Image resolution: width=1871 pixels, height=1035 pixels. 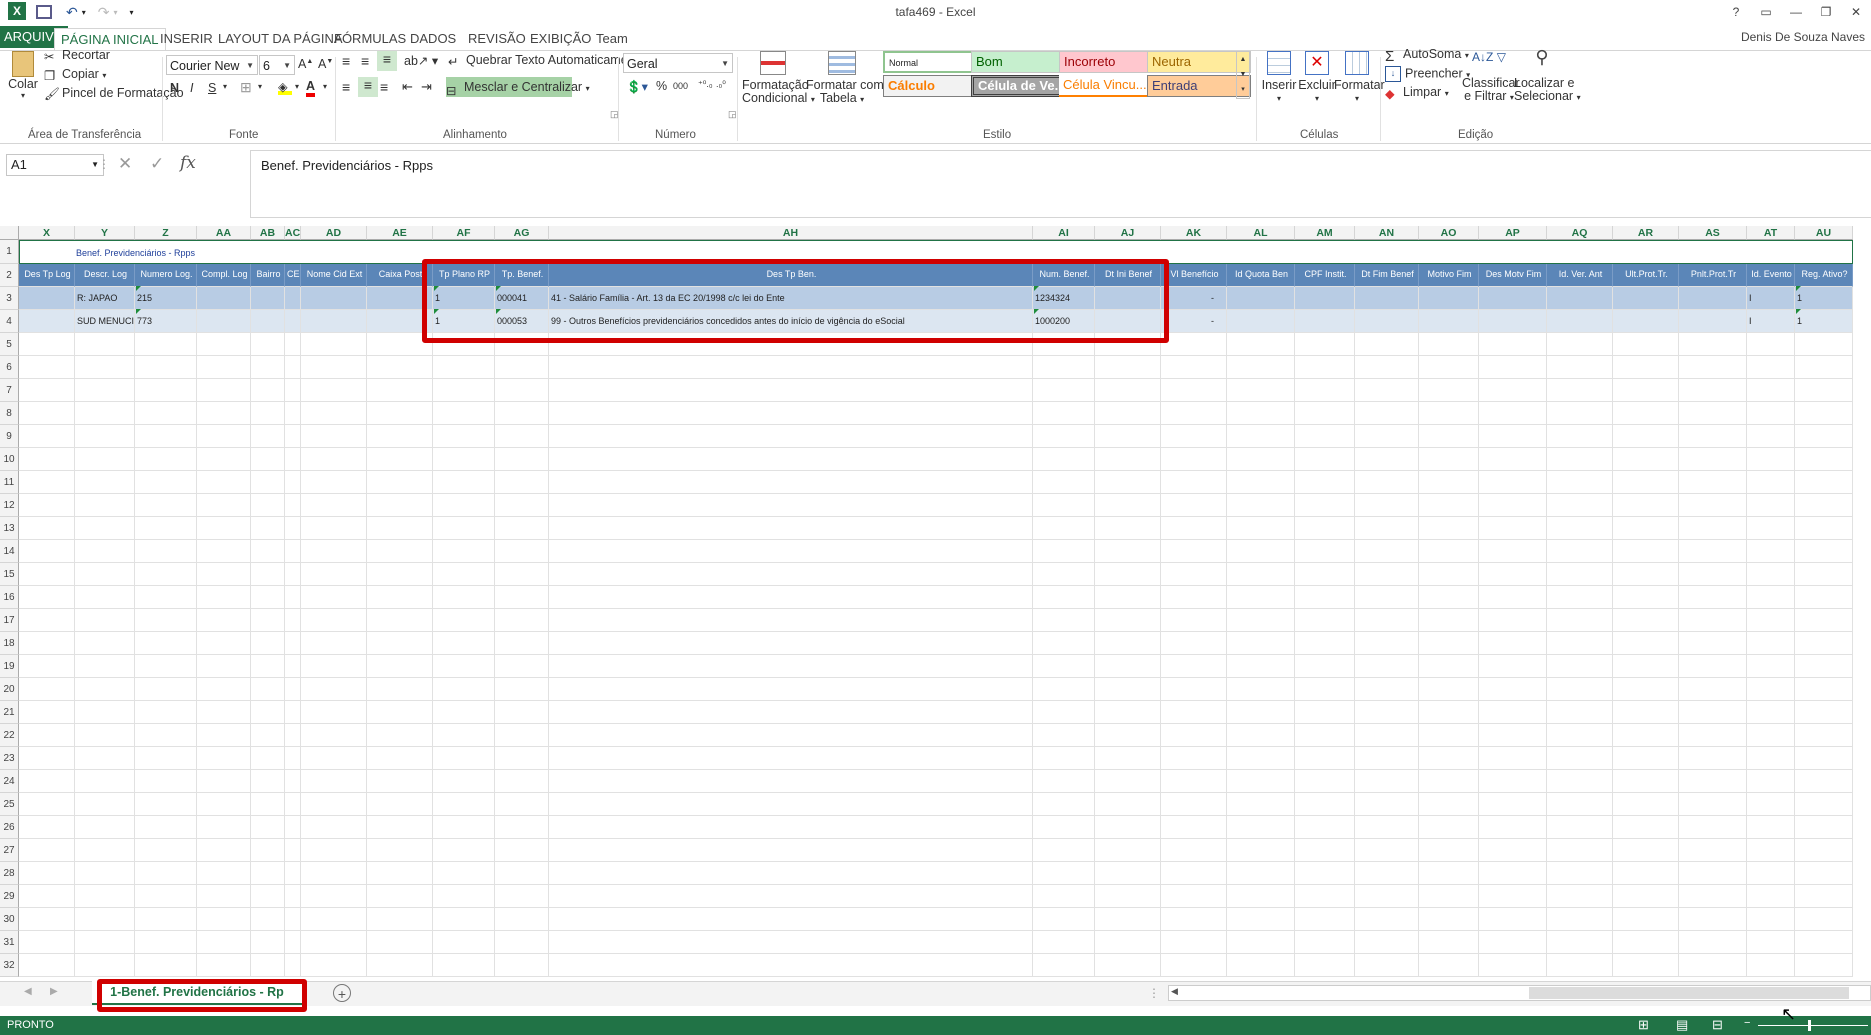 What do you see at coordinates (1513, 233) in the screenshot?
I see `column-header: AP` at bounding box center [1513, 233].